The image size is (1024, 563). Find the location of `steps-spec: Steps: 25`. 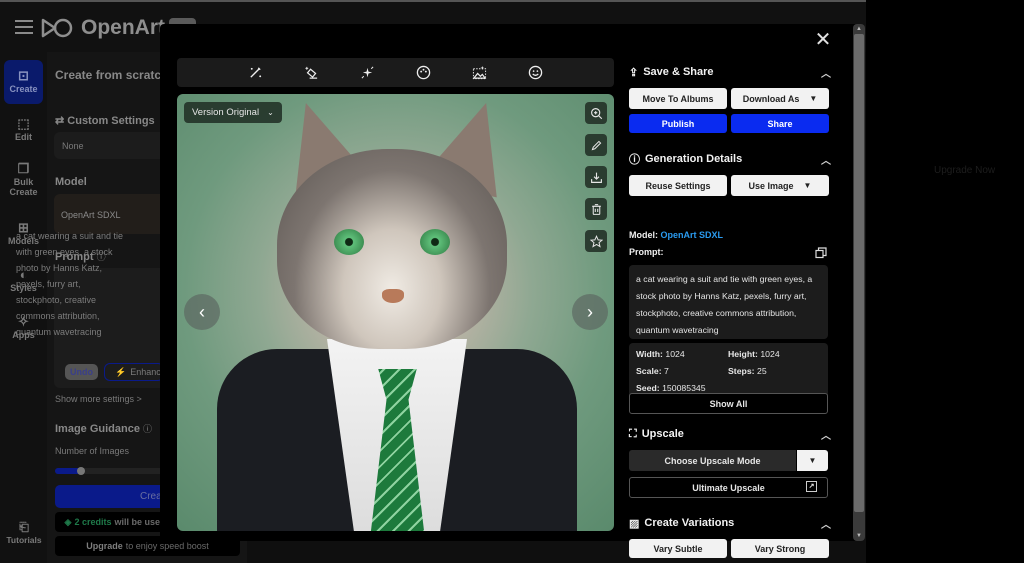

steps-spec: Steps: 25 is located at coordinates (747, 371).